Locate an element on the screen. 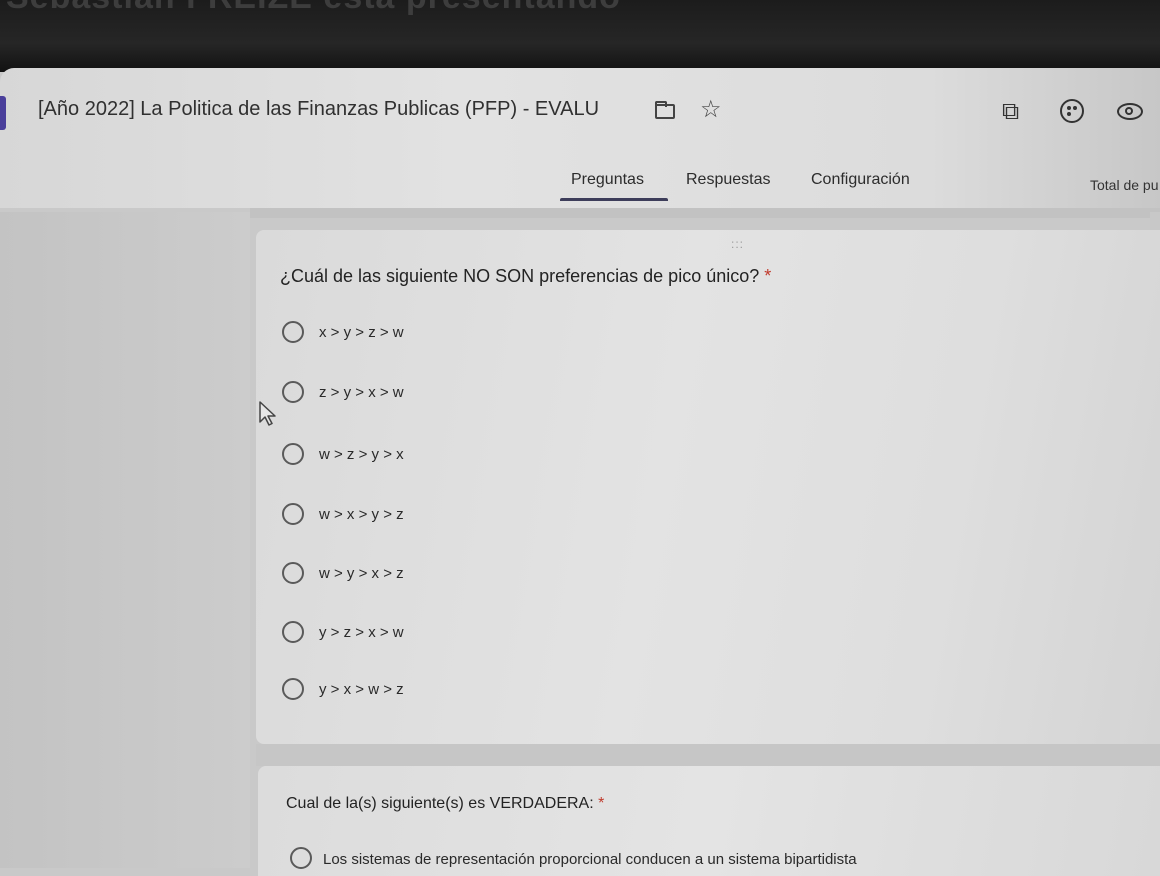 This screenshot has height=876, width=1160. option-label: z > y > x > w is located at coordinates (361, 392).